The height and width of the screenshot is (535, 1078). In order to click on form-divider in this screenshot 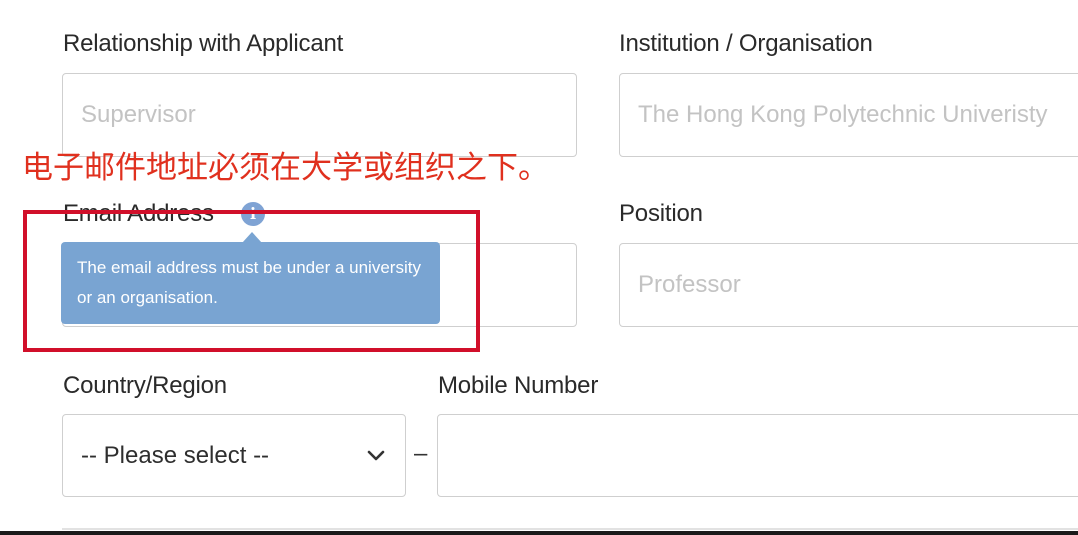, I will do `click(570, 529)`.